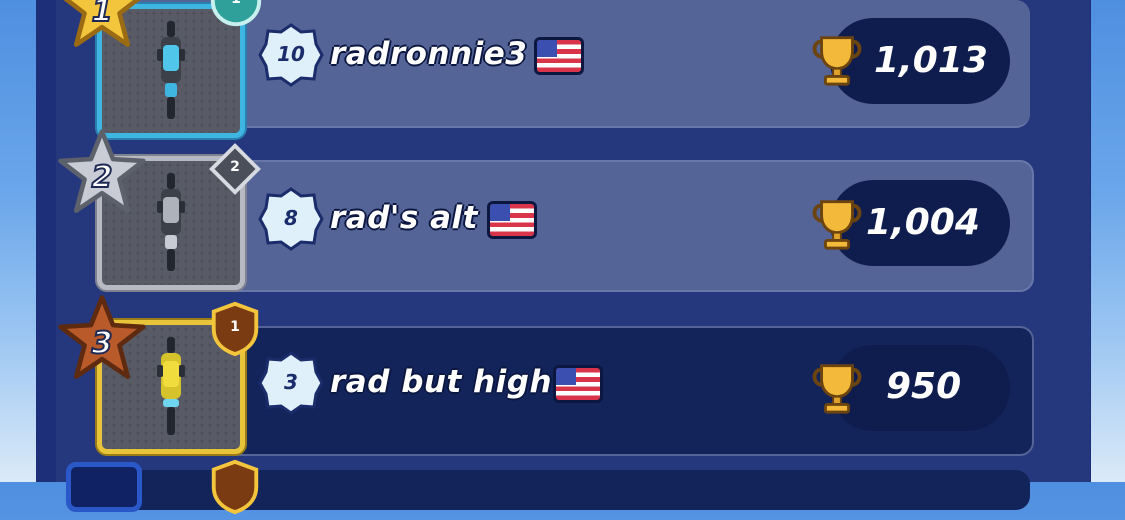 This screenshot has width=1125, height=520. I want to click on rank-star-icon: 2, so click(102, 172).